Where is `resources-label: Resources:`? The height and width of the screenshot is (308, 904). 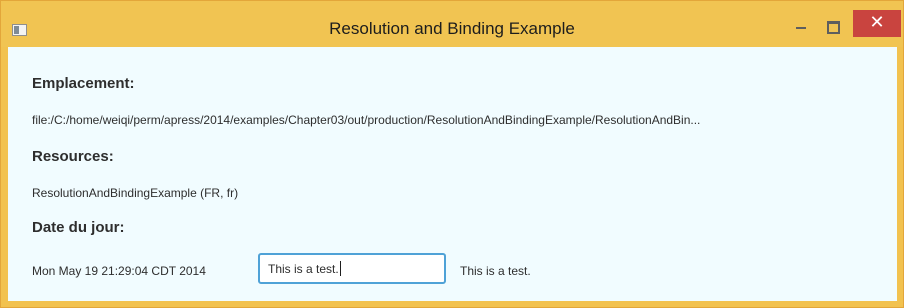
resources-label: Resources: is located at coordinates (73, 156).